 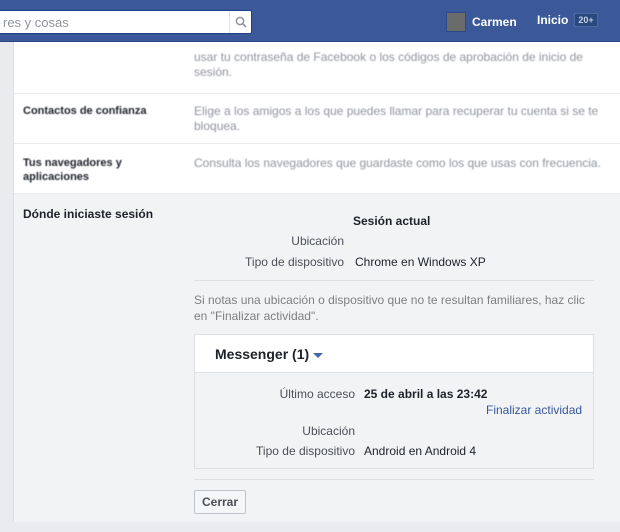 I want to click on home-label: Inicio, so click(x=553, y=20).